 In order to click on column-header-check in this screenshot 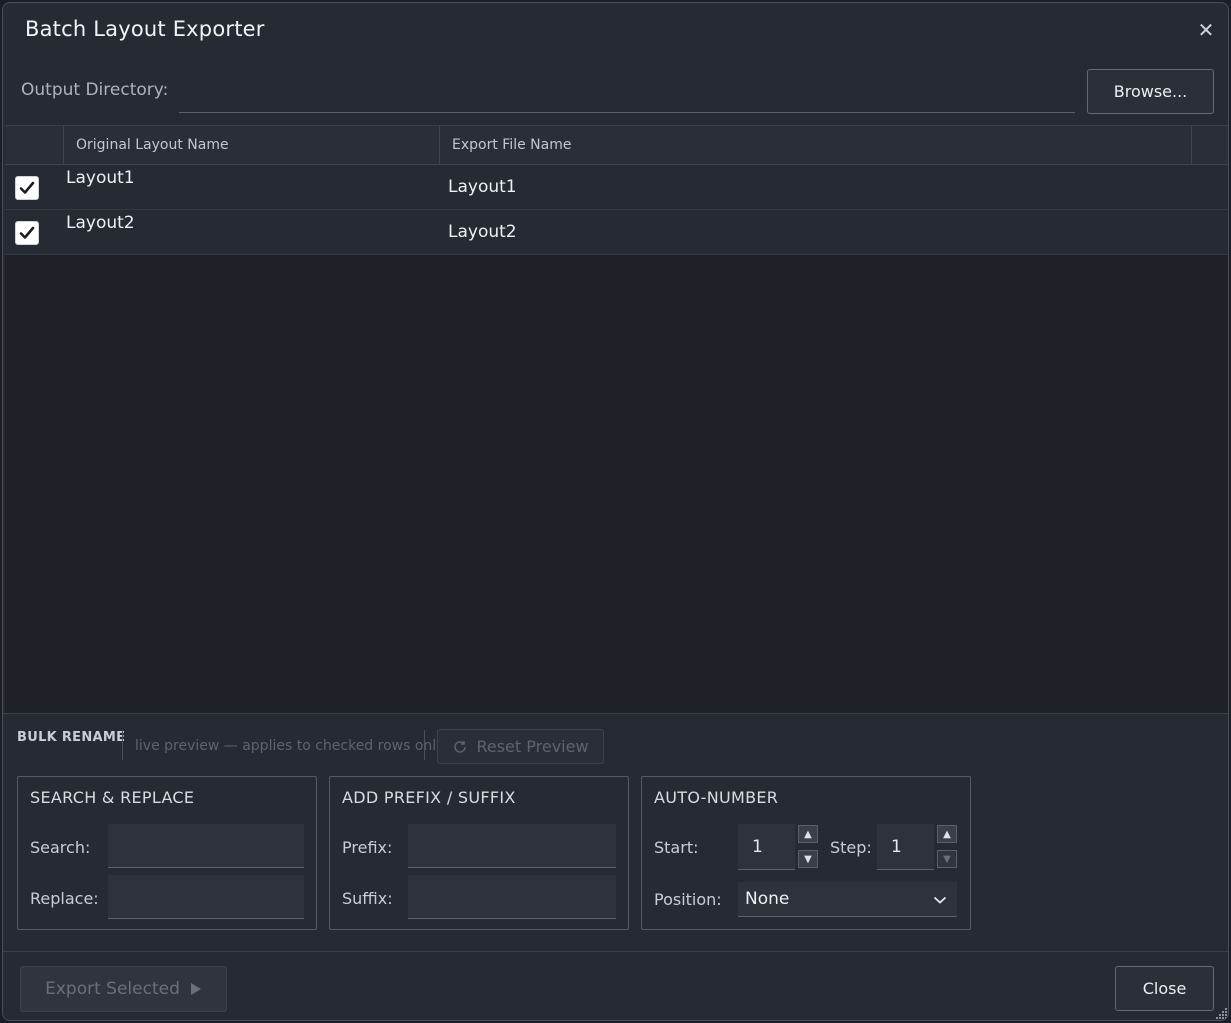, I will do `click(34, 145)`.